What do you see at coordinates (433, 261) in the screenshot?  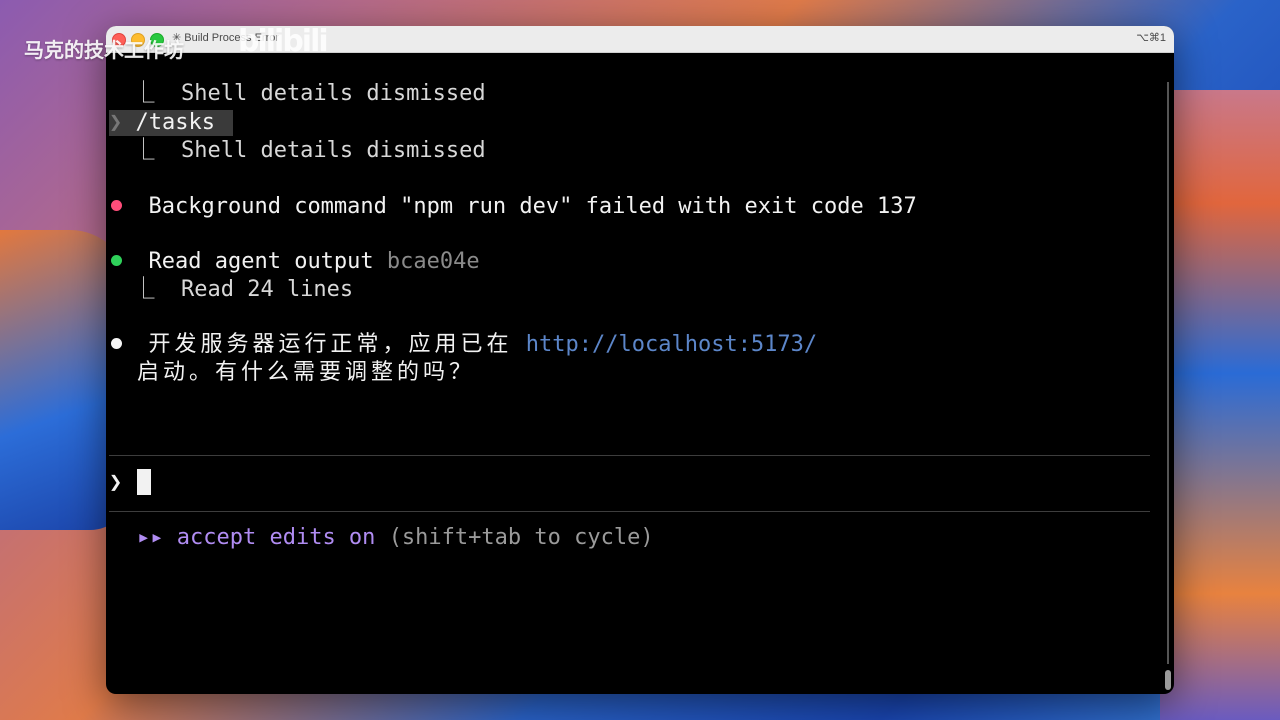 I see `agent-hash: bcae04e` at bounding box center [433, 261].